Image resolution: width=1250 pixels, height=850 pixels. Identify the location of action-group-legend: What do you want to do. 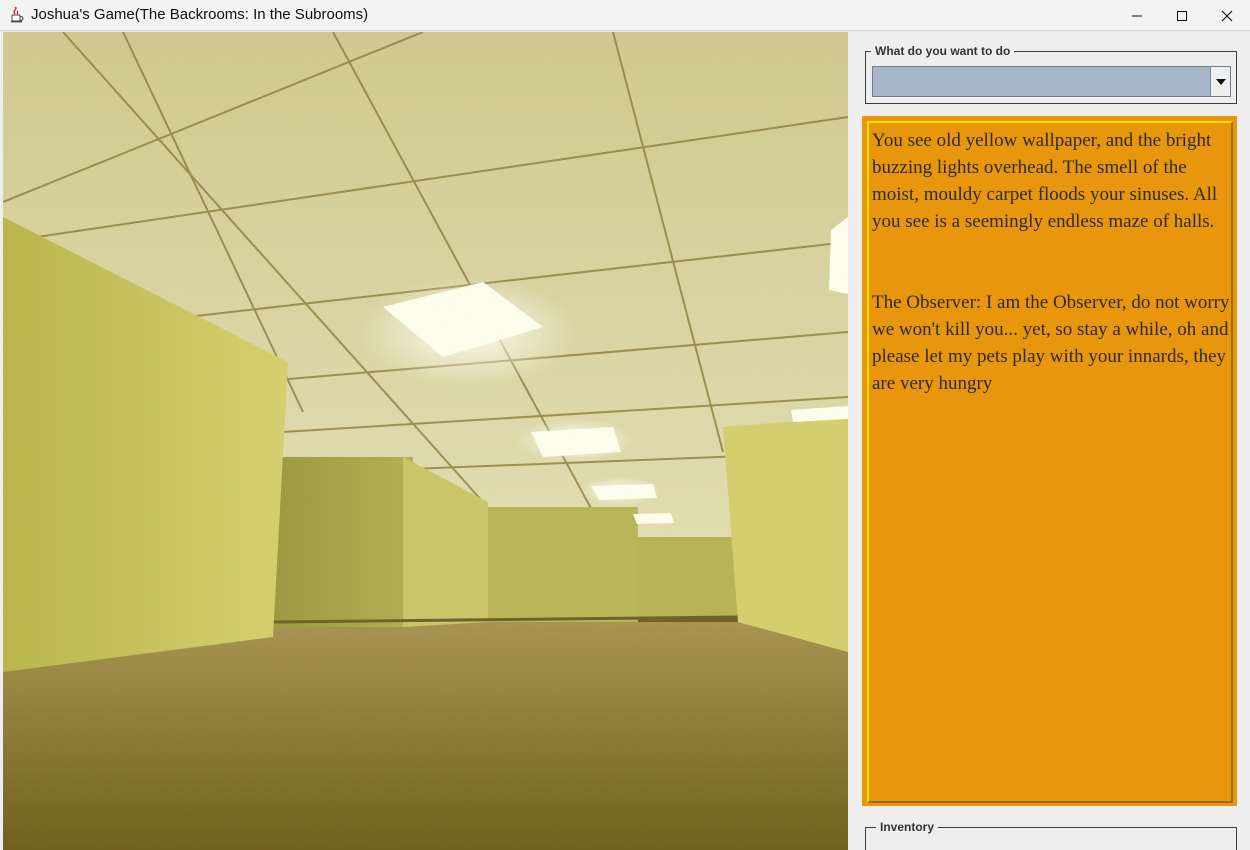
(943, 51).